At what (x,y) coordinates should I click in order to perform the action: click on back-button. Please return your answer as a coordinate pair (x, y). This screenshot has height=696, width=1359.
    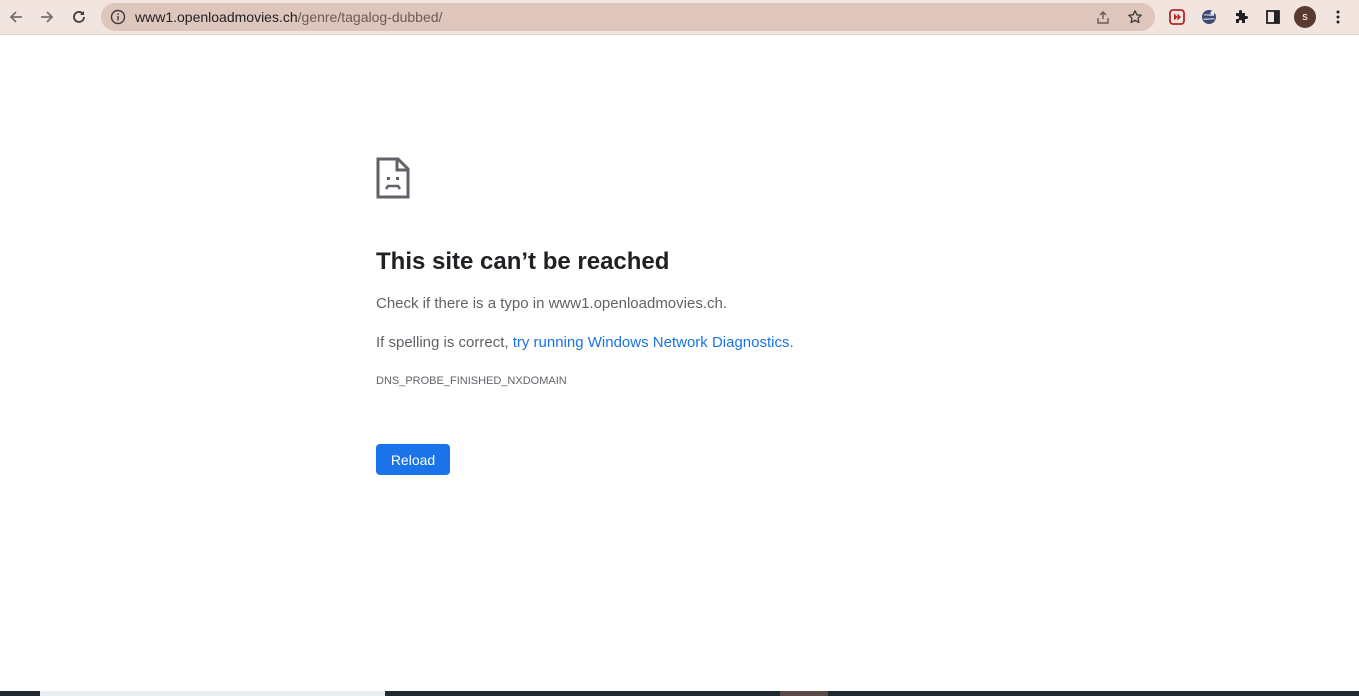
    Looking at the image, I should click on (16, 17).